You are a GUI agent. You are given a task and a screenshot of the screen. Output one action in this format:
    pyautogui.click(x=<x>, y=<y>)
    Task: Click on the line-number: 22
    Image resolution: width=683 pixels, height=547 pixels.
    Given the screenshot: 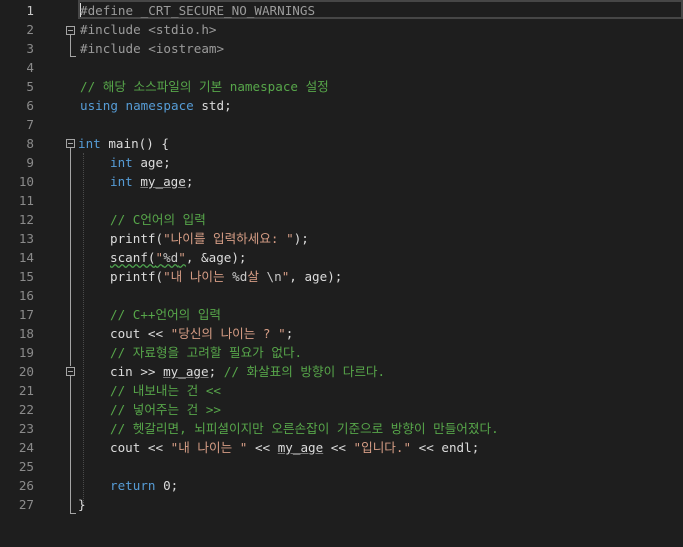 What is the action you would take?
    pyautogui.click(x=26, y=409)
    